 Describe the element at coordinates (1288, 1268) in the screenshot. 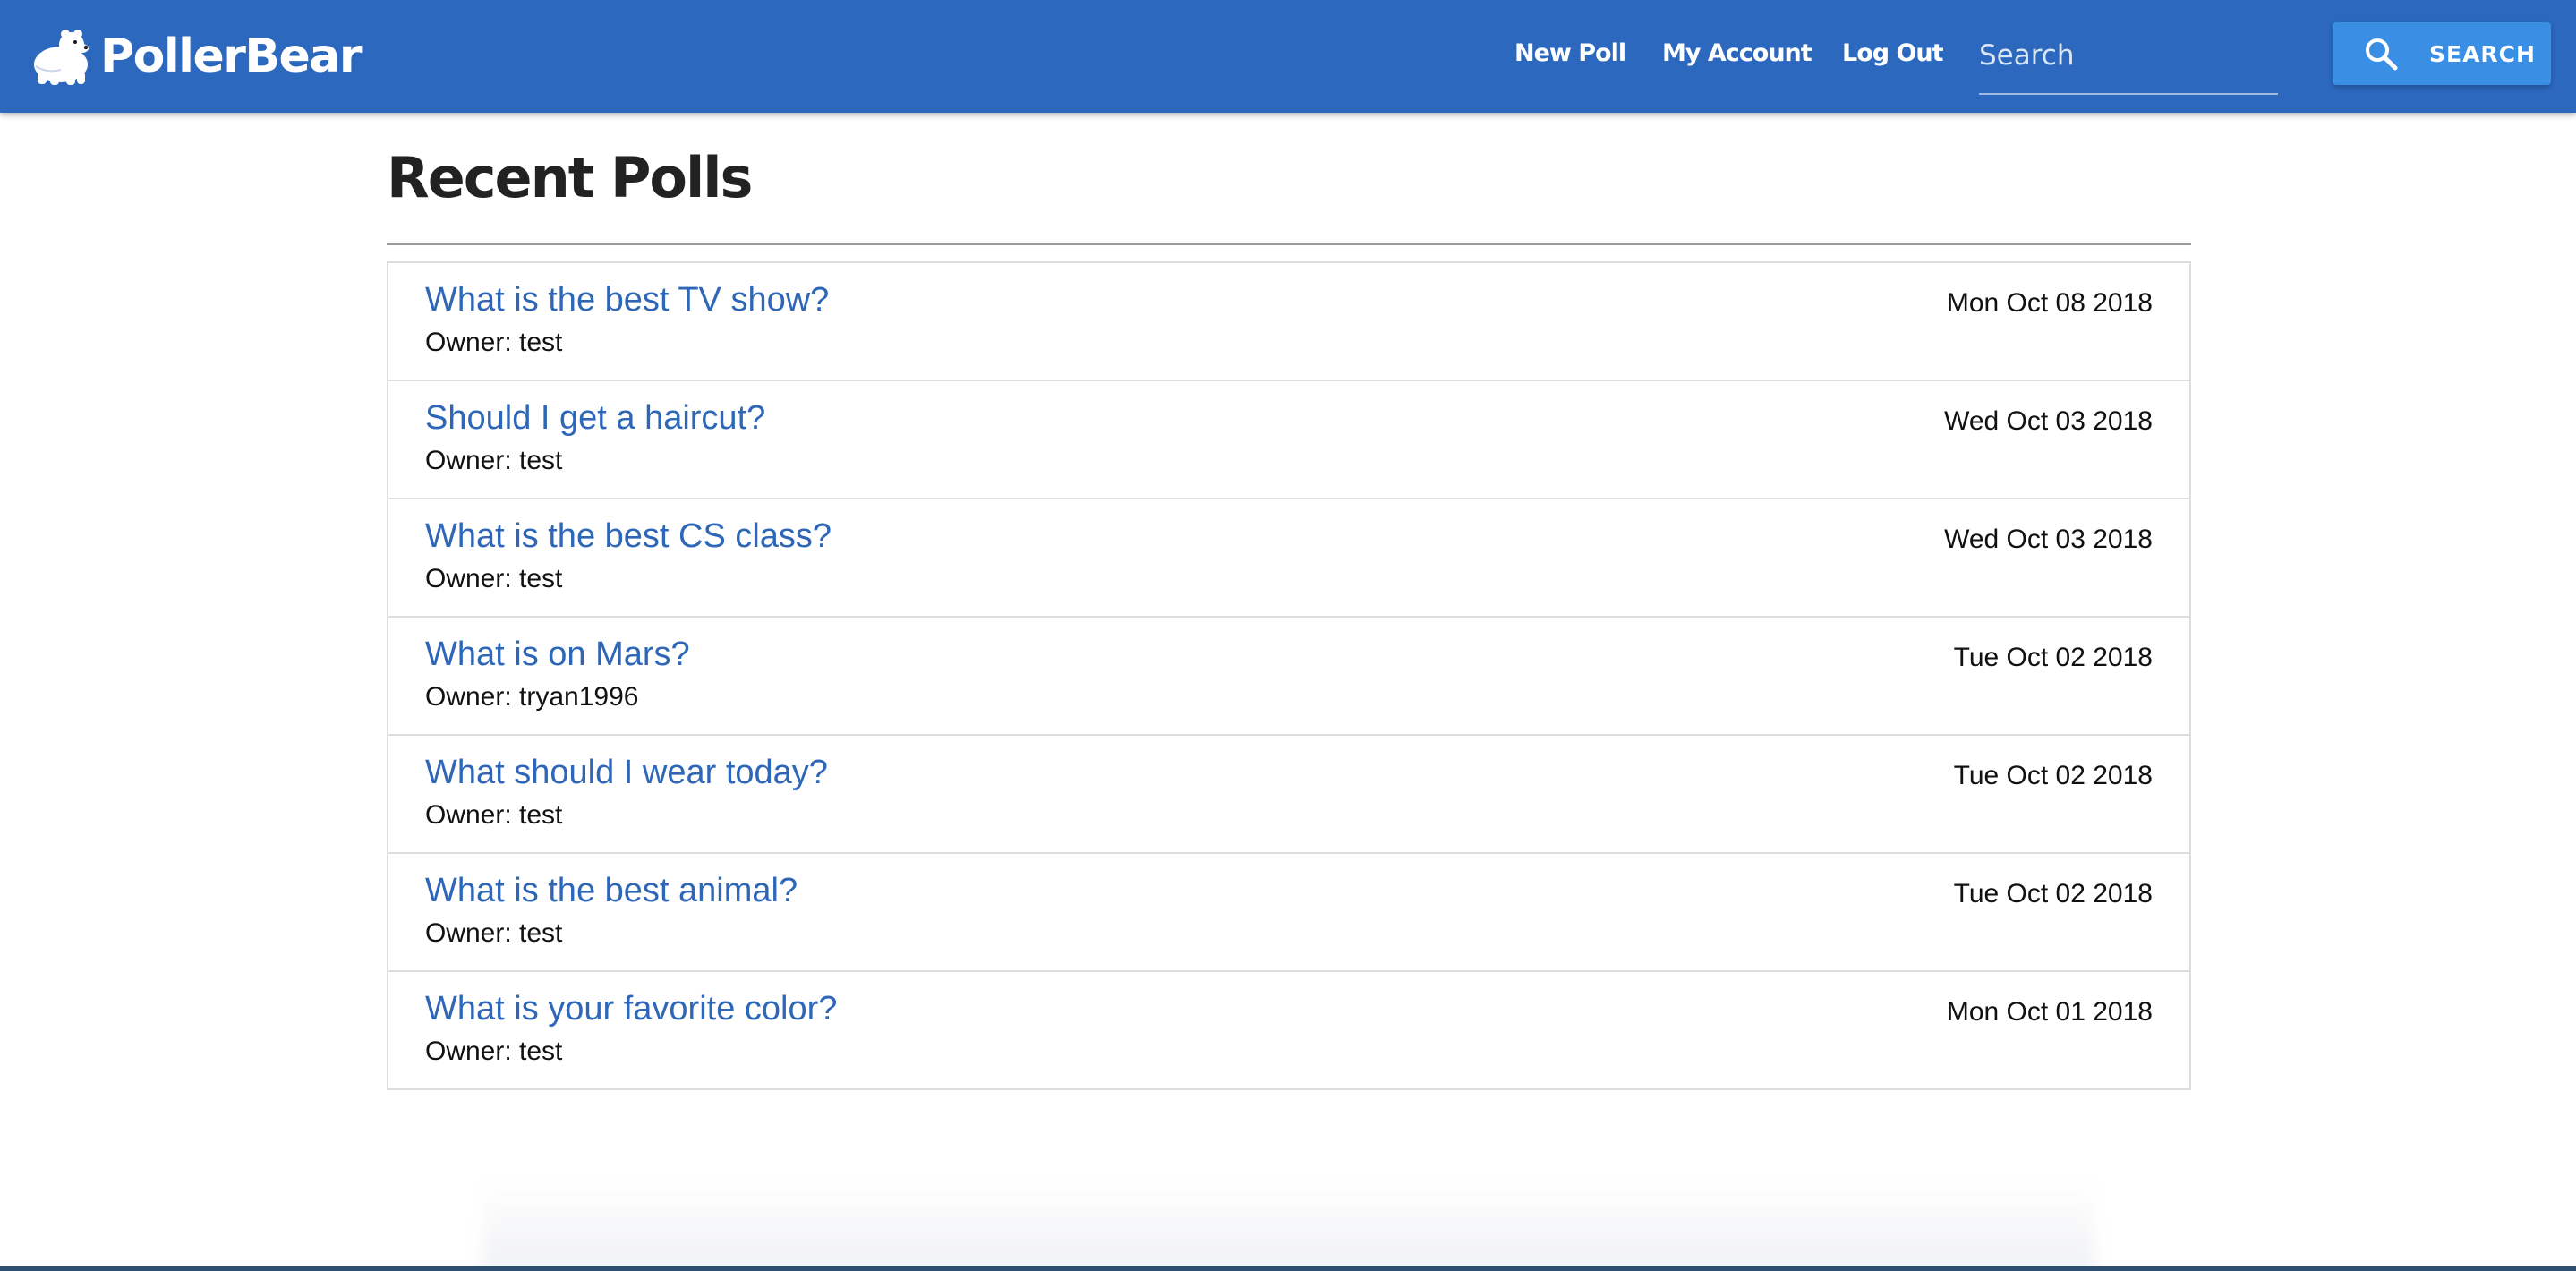

I see `window-bottom-edge` at that location.